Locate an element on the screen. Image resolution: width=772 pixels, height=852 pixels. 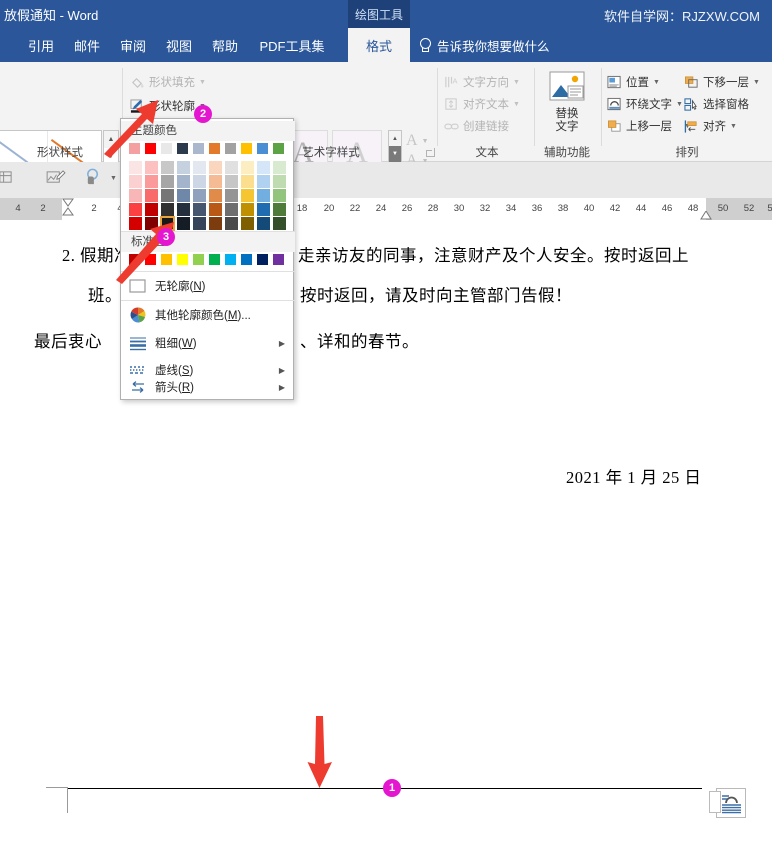
shape-fill-button: 形状填充 ▼ is located at coordinates (168, 82).